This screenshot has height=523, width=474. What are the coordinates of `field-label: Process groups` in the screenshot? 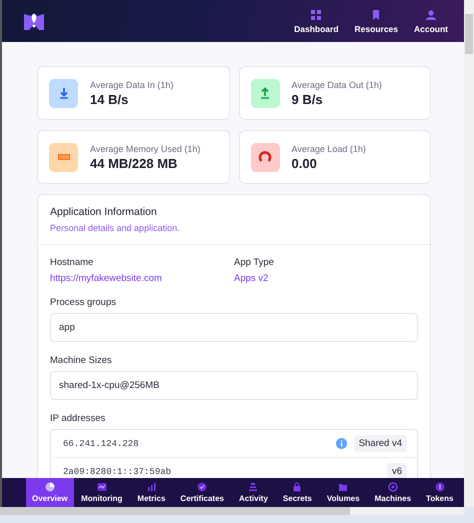 It's located at (84, 302).